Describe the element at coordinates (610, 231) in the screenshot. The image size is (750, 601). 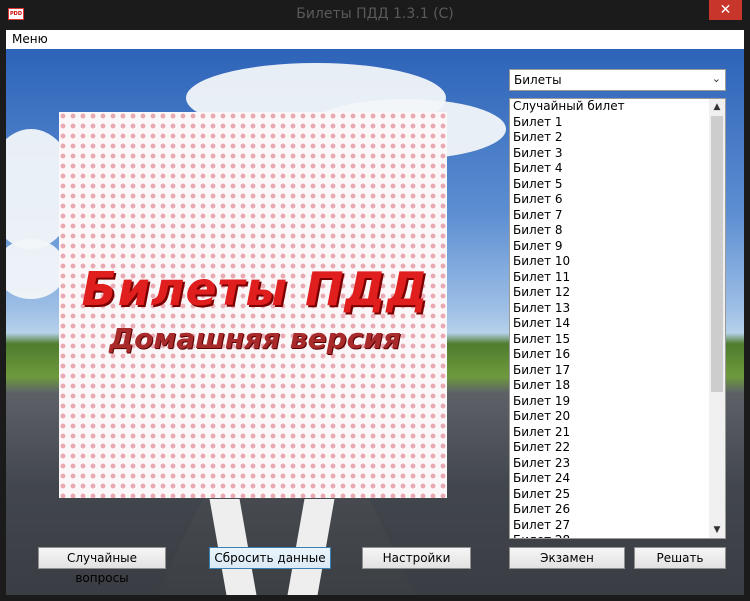
I see `list-item: Билет 8` at that location.